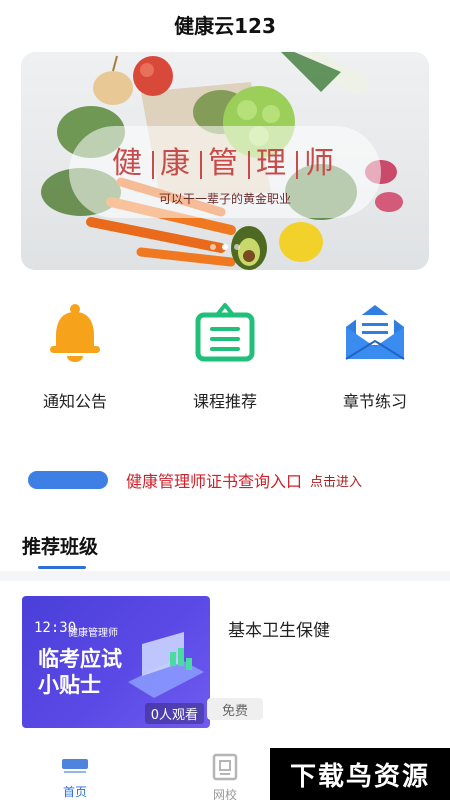 The height and width of the screenshot is (800, 450). What do you see at coordinates (224, 198) in the screenshot?
I see `banner-subtitle: 可以干一辈子的黄金职业` at bounding box center [224, 198].